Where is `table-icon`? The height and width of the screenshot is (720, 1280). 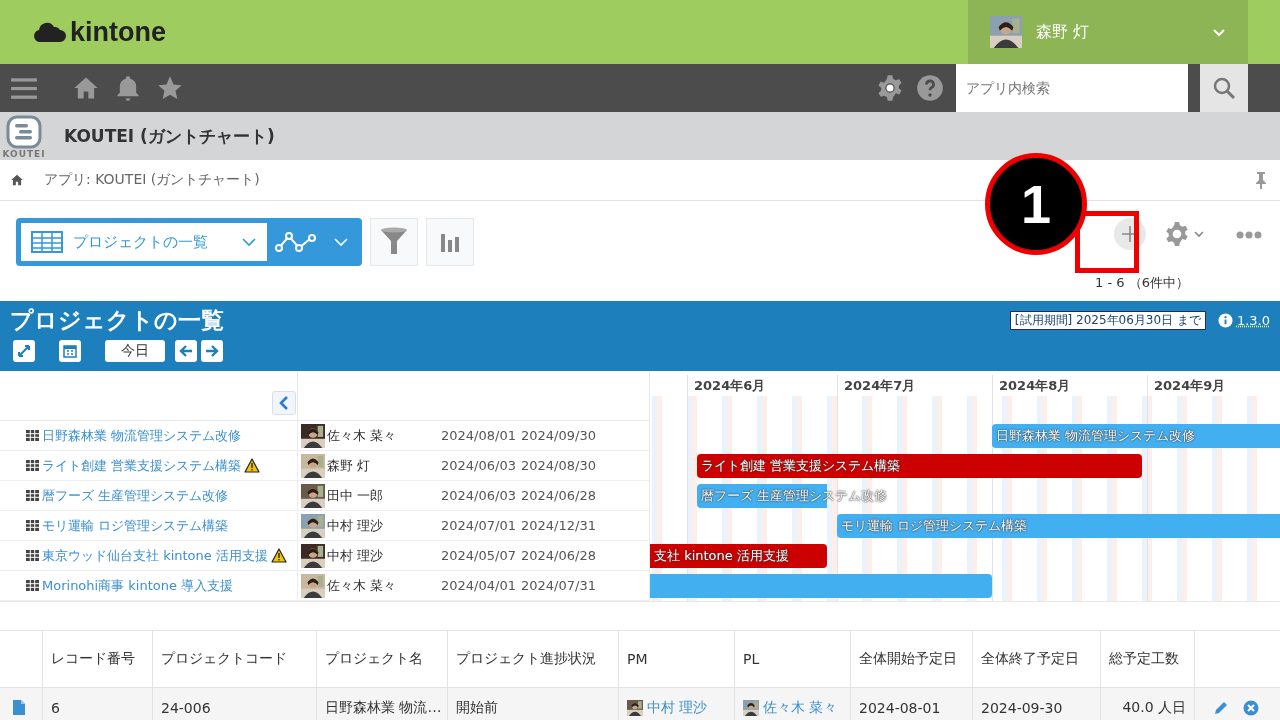
table-icon is located at coordinates (47, 242).